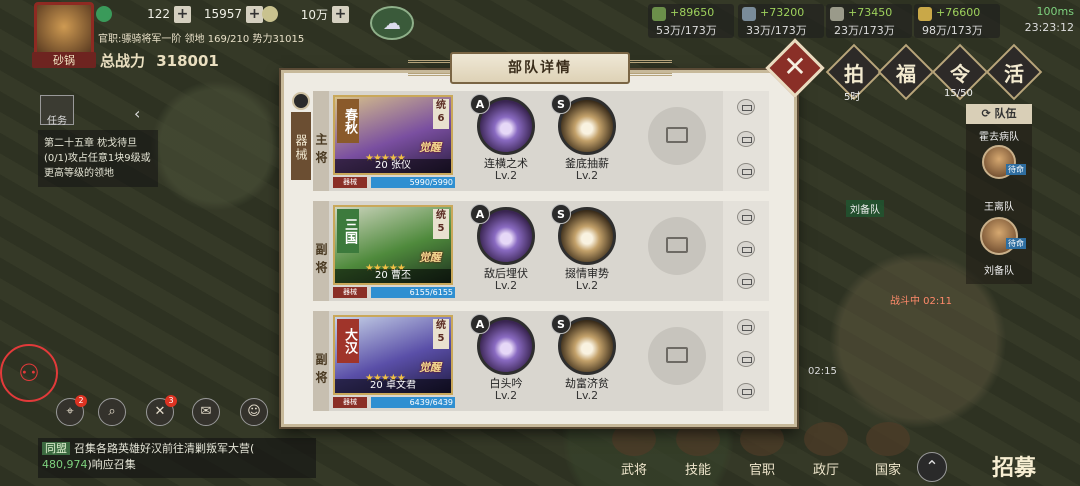 The width and height of the screenshot is (1080, 486). What do you see at coordinates (348, 341) in the screenshot?
I see `faction-tag: 大汉` at bounding box center [348, 341].